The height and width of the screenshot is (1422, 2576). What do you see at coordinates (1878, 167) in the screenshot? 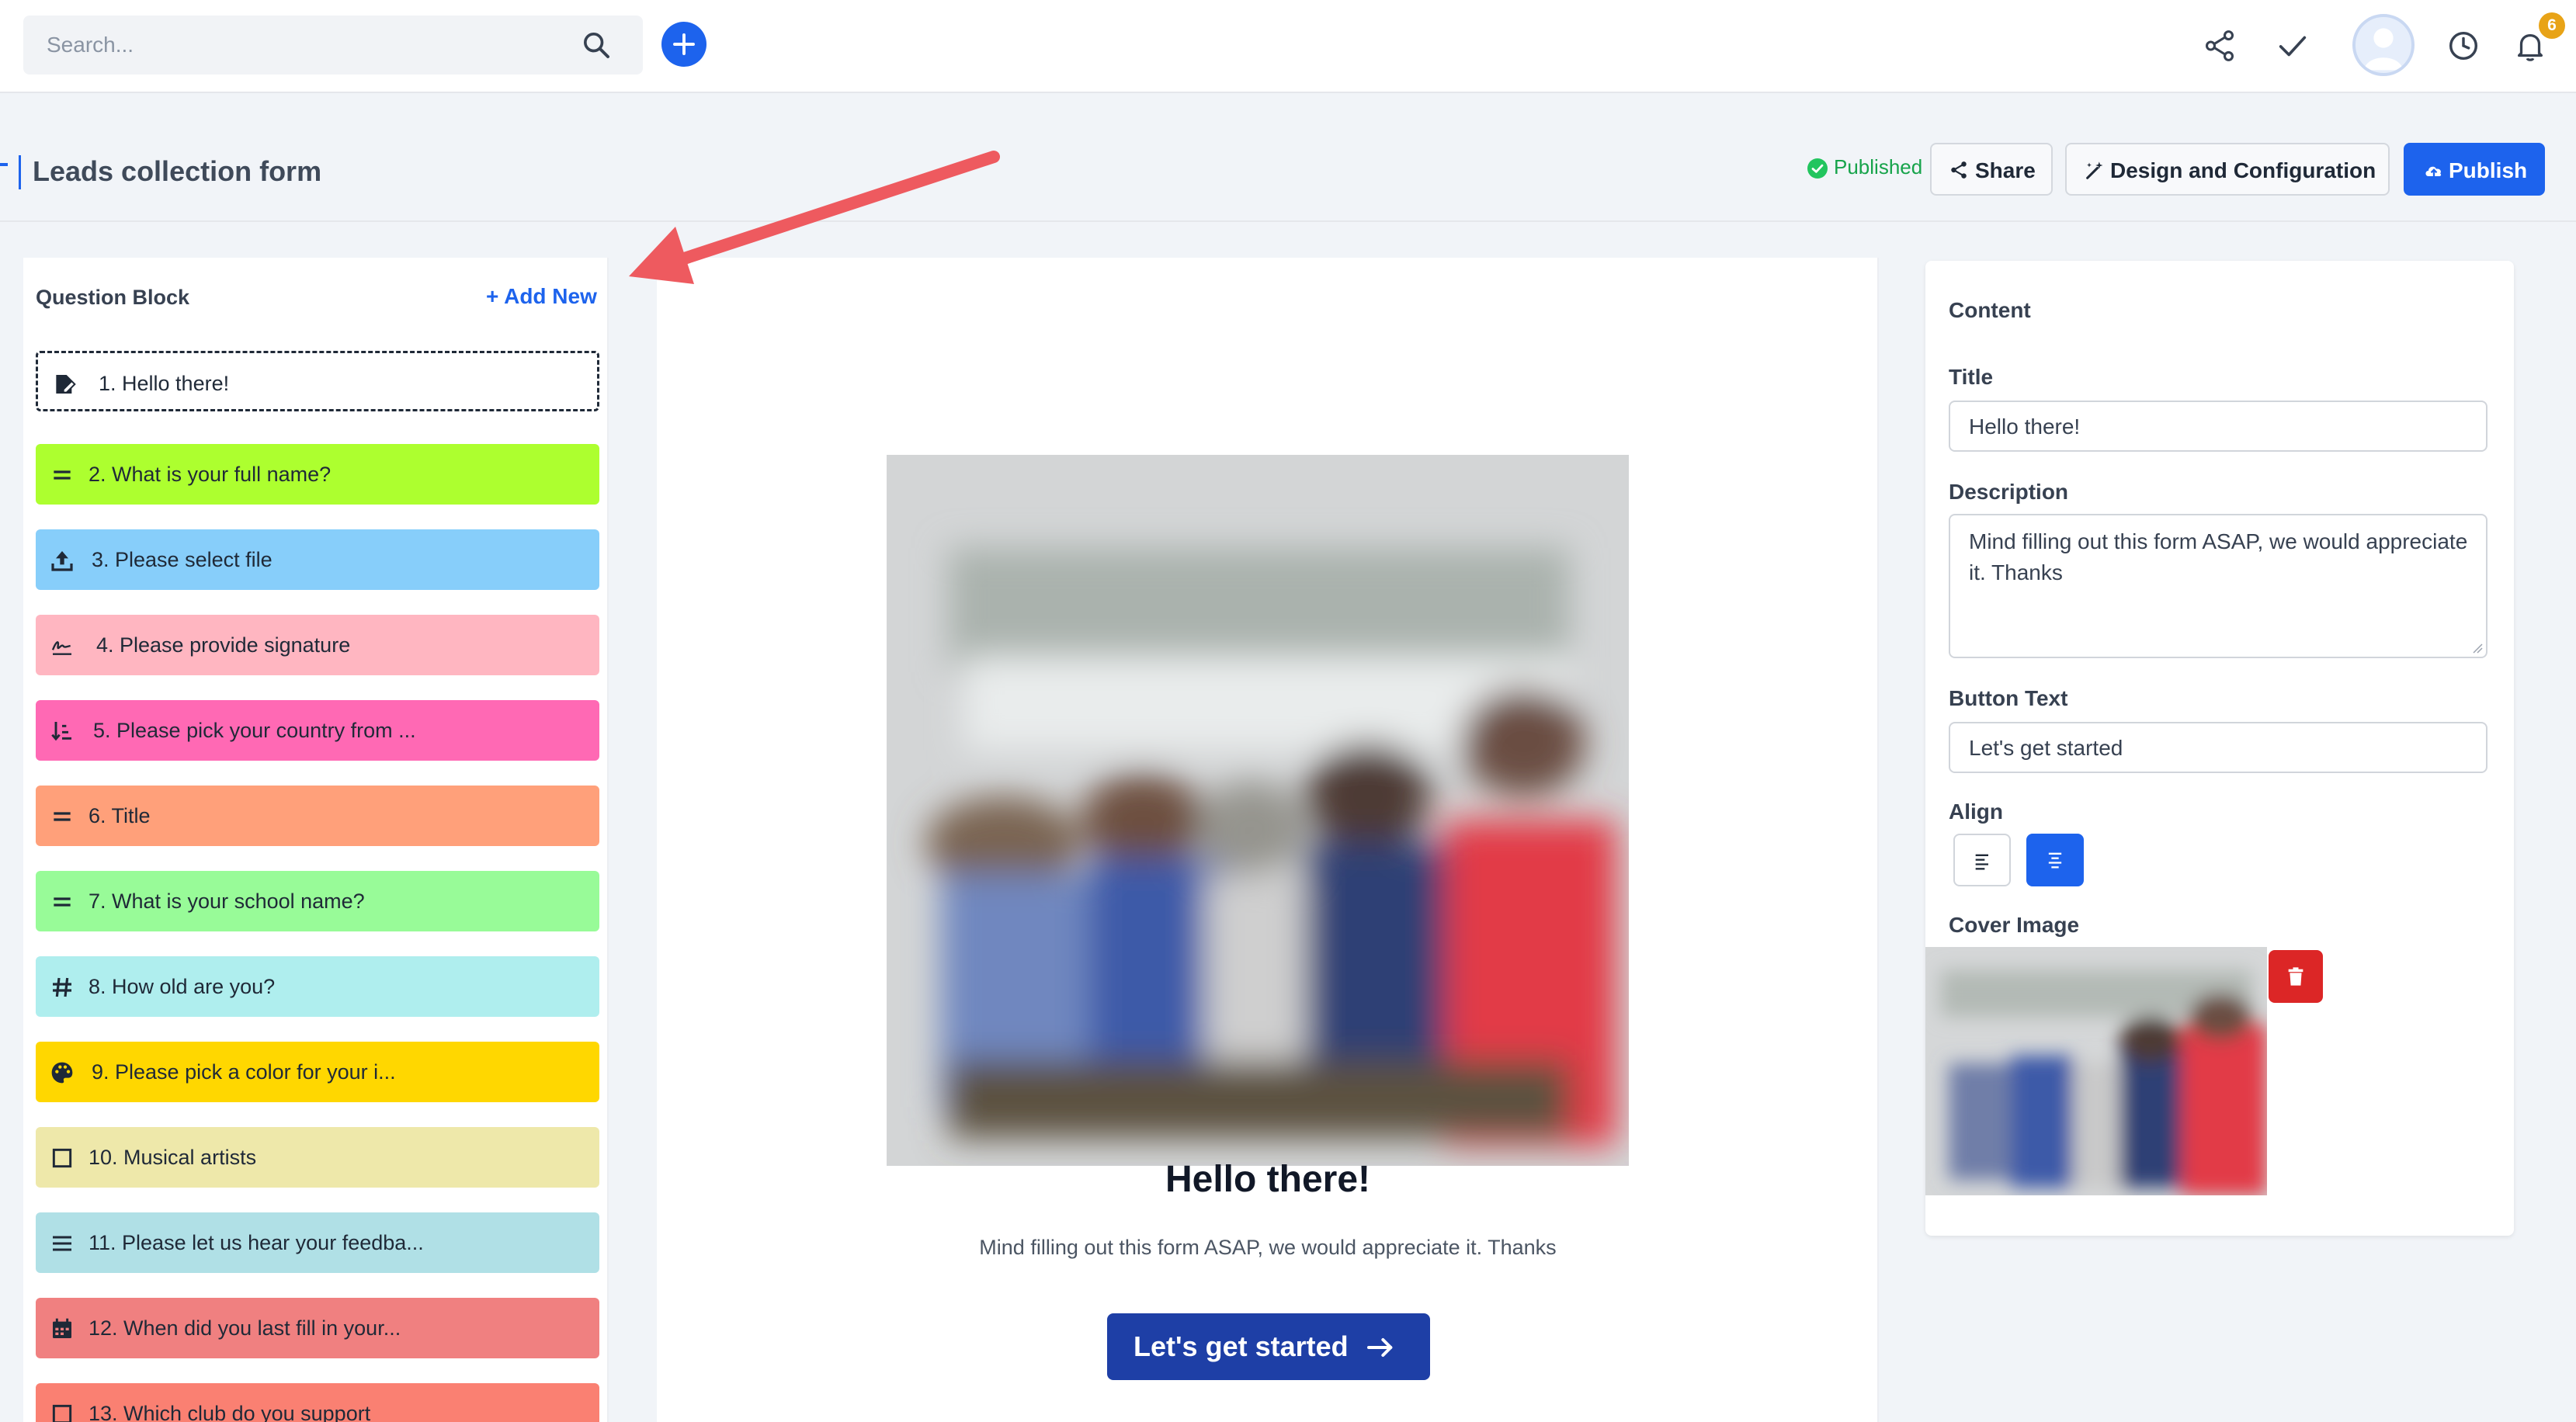
I see `published-label: Published` at bounding box center [1878, 167].